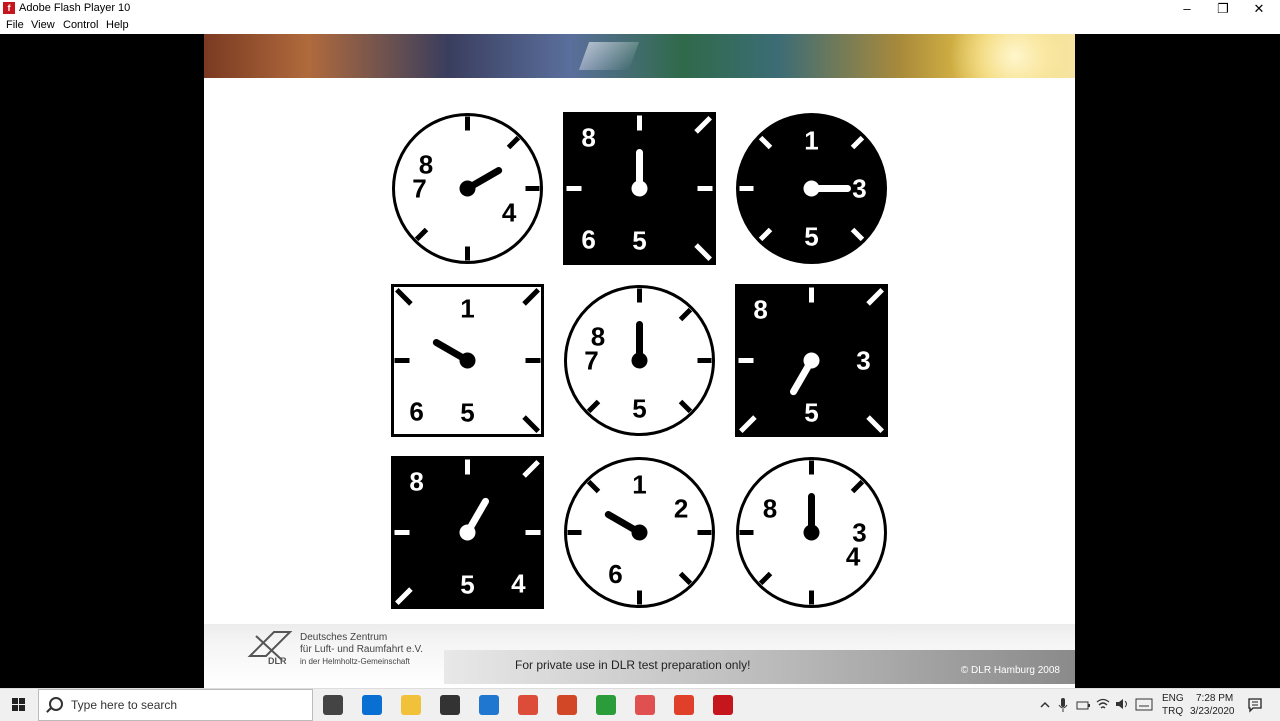 This screenshot has height=721, width=1280. What do you see at coordinates (1063, 705) in the screenshot?
I see `microphone-icon` at bounding box center [1063, 705].